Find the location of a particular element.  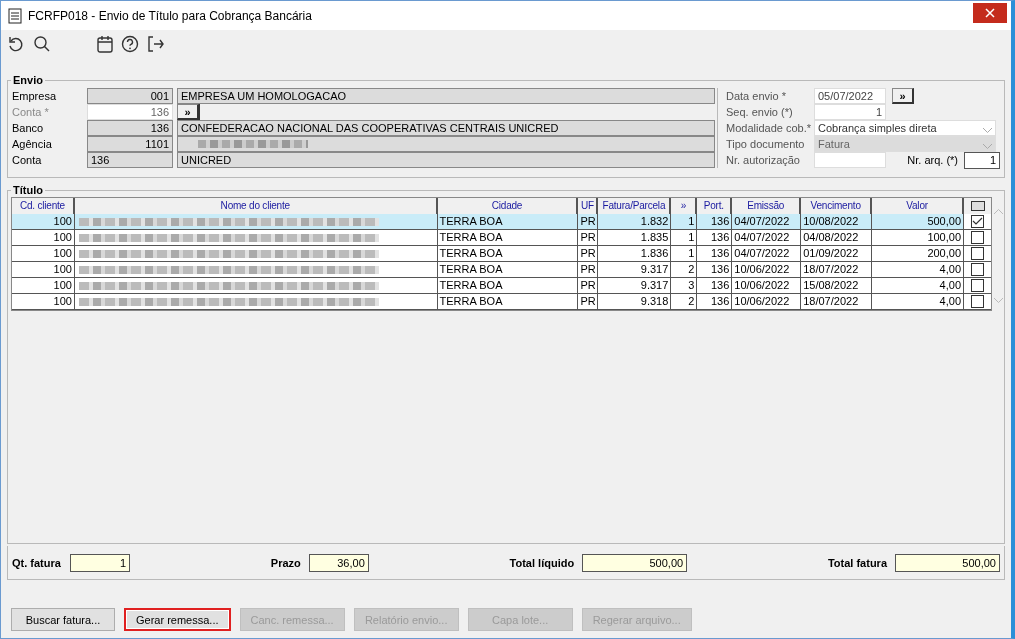

total-label: Total líquido is located at coordinates (542, 562).